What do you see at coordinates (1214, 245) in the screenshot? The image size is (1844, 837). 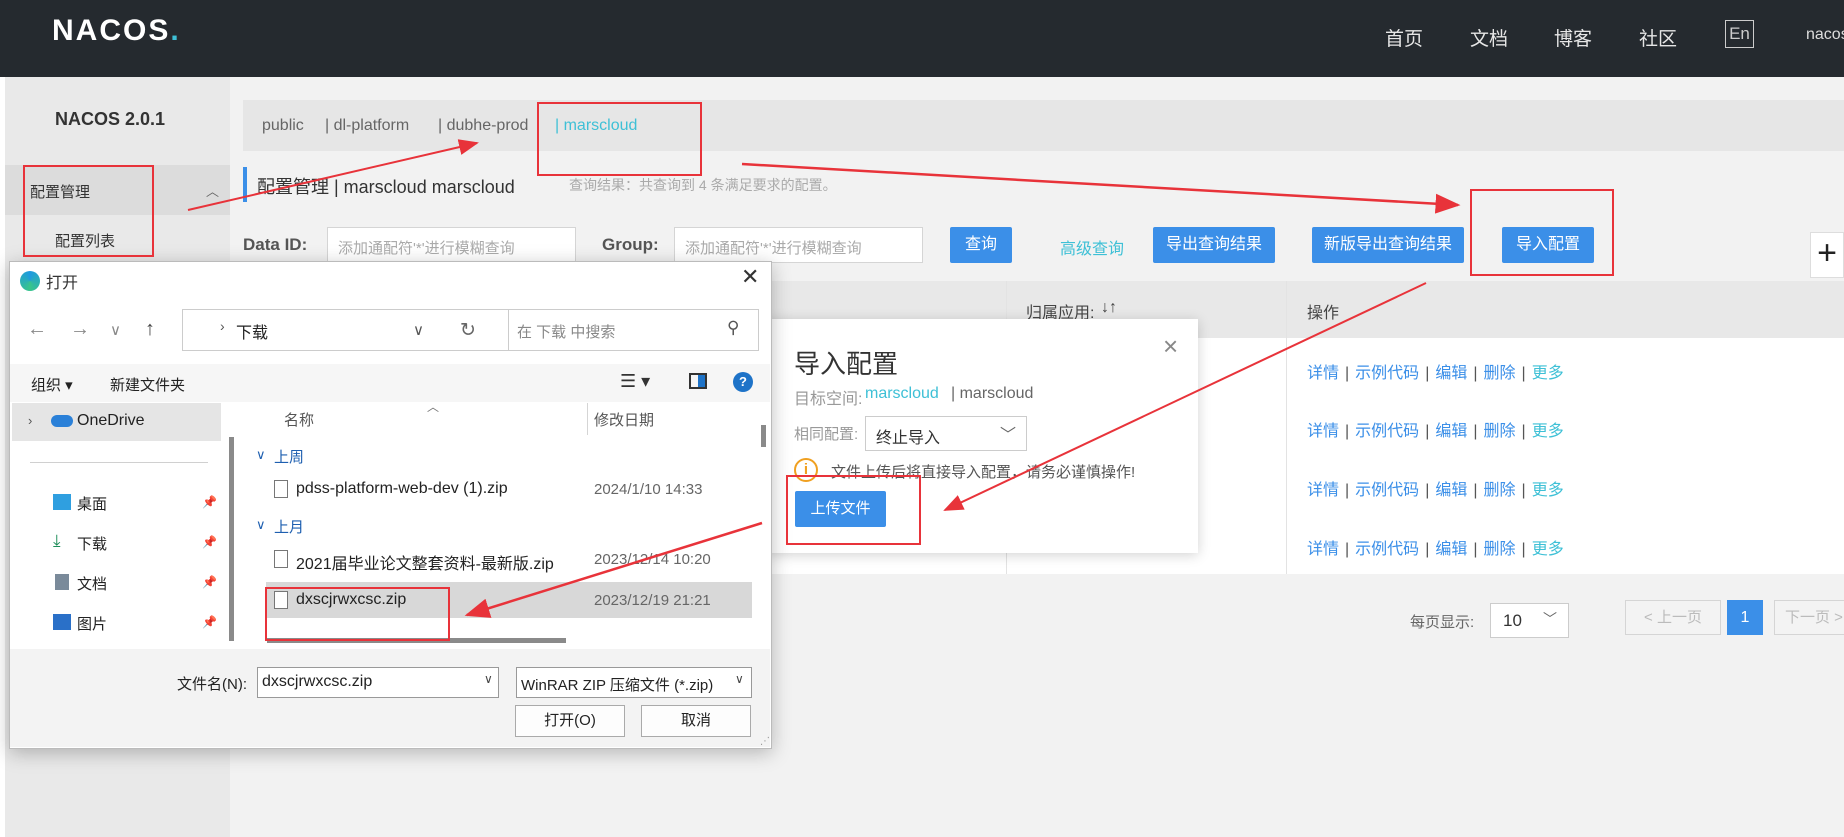 I see `export-button: 导出查询结果` at bounding box center [1214, 245].